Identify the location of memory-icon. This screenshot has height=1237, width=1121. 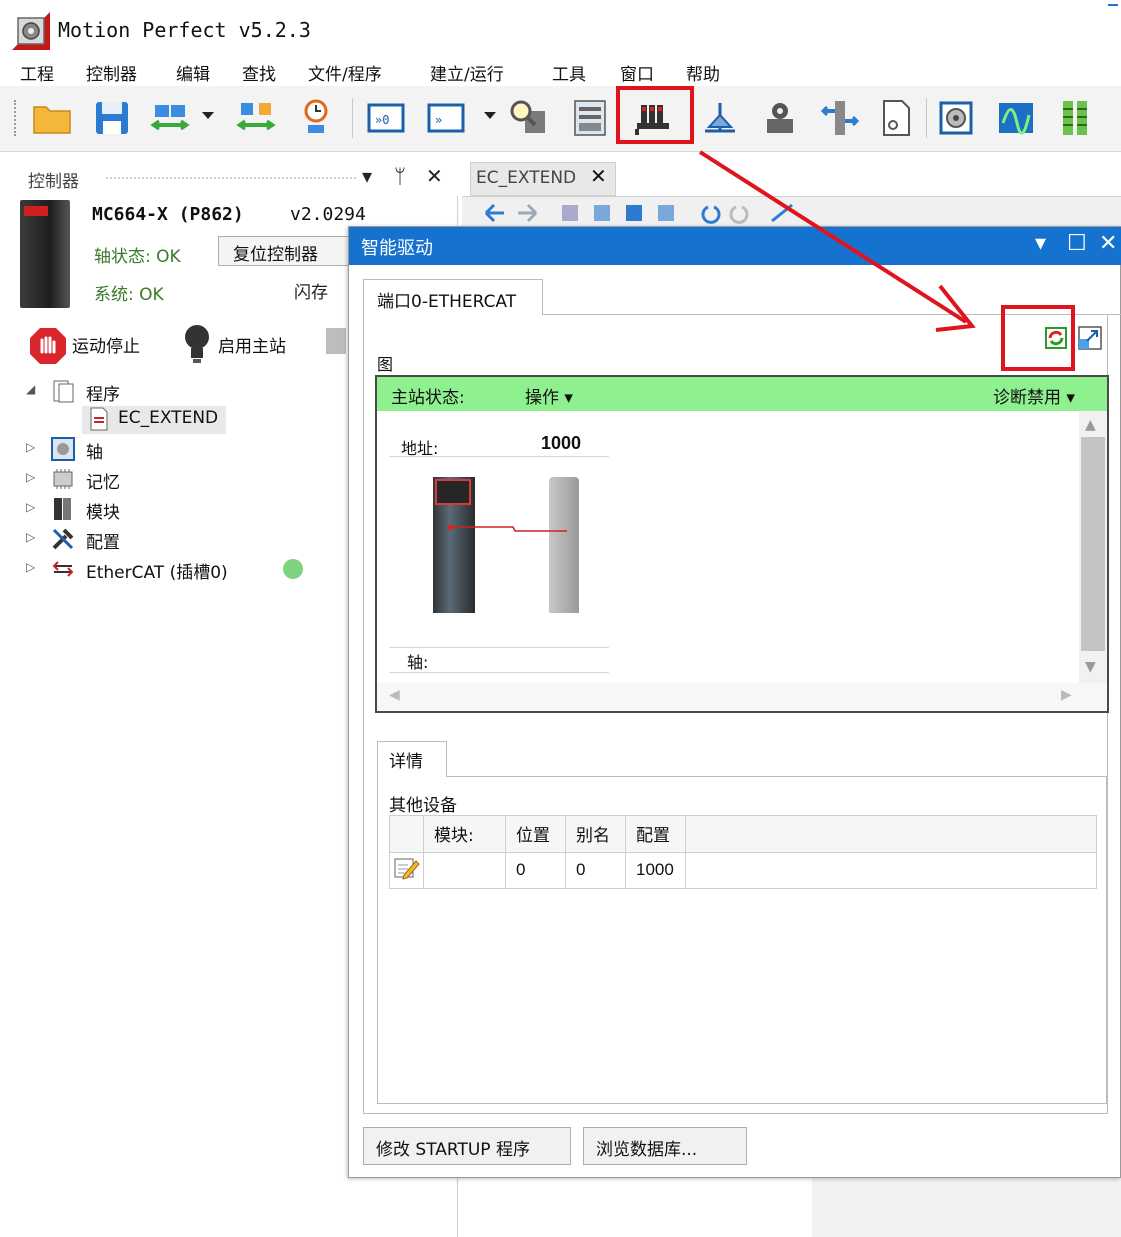
(590, 118).